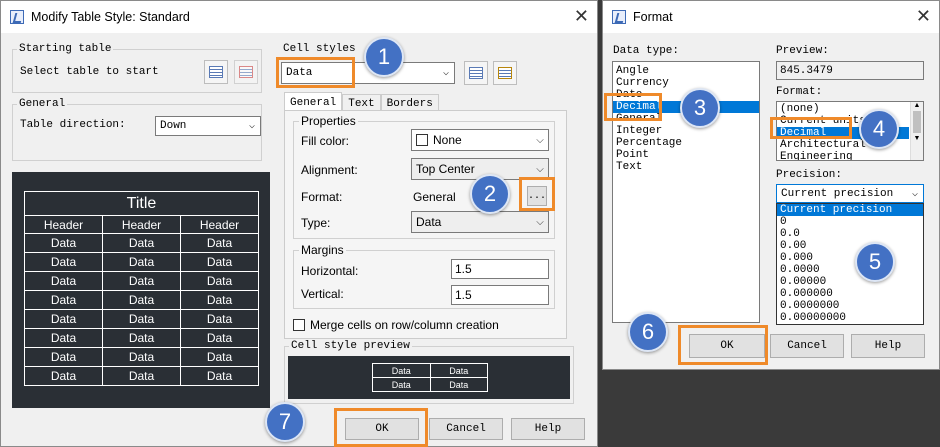 The width and height of the screenshot is (940, 447). Describe the element at coordinates (850, 318) in the screenshot. I see `list-item: 0.00000000` at that location.